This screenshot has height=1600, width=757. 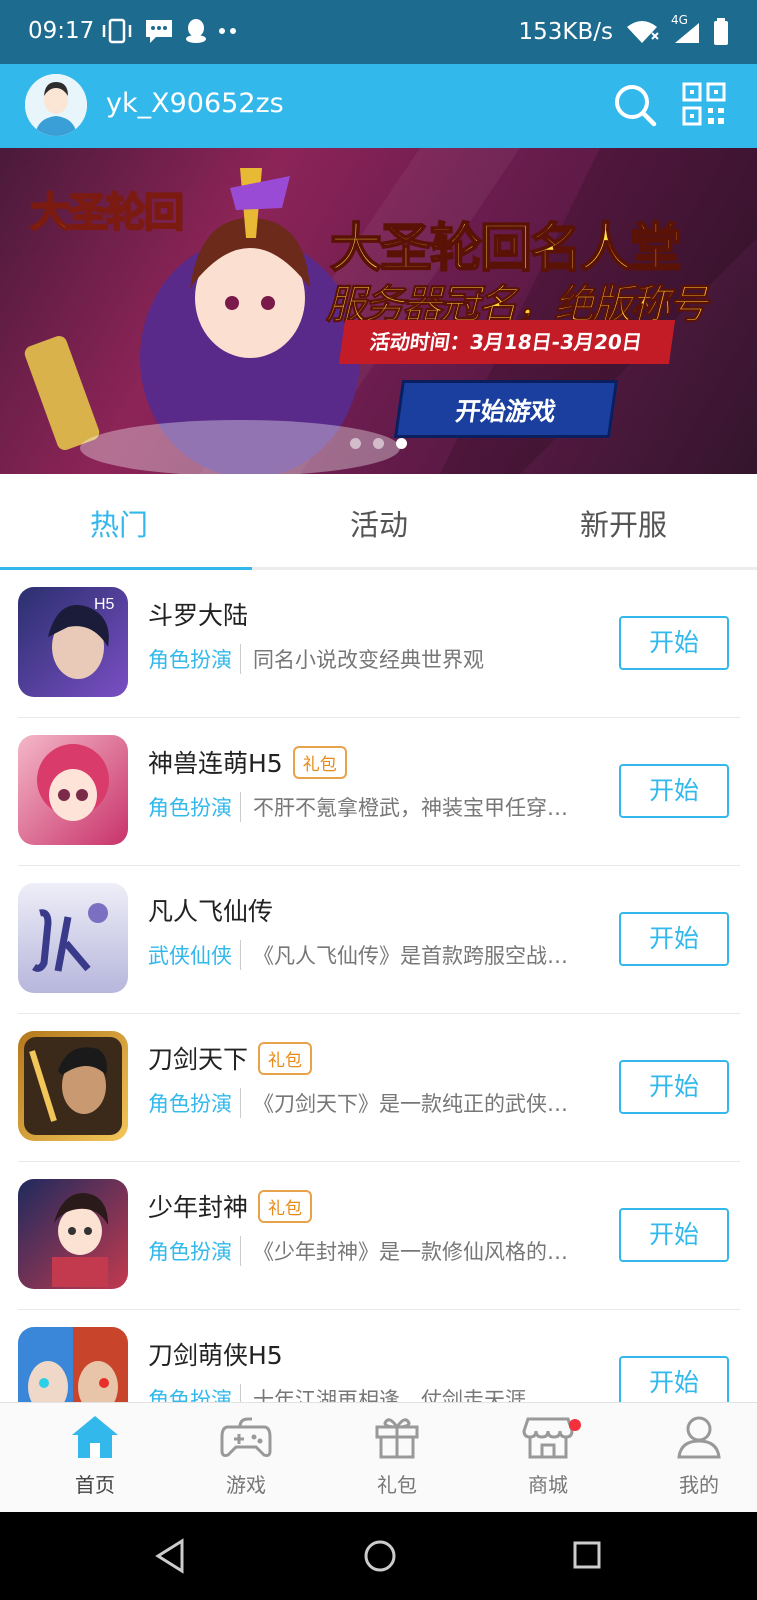 I want to click on nav-label: 游戏, so click(x=246, y=1485).